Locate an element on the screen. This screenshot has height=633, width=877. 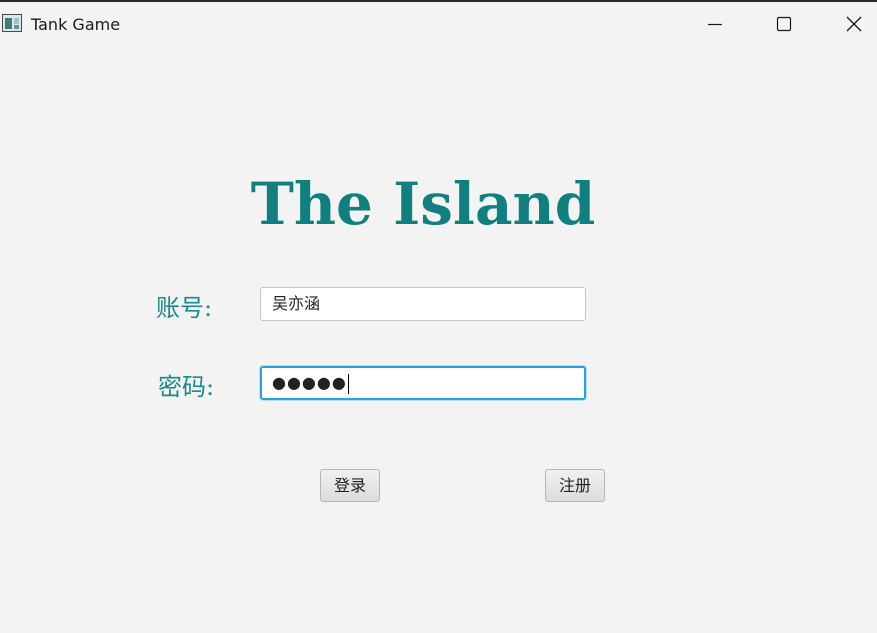
close-button is located at coordinates (854, 24).